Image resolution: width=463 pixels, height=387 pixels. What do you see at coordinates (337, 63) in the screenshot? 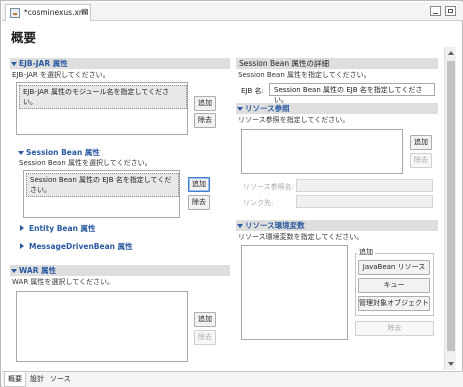
I see `session-detail-section-header: Session Bean 属性の詳細` at bounding box center [337, 63].